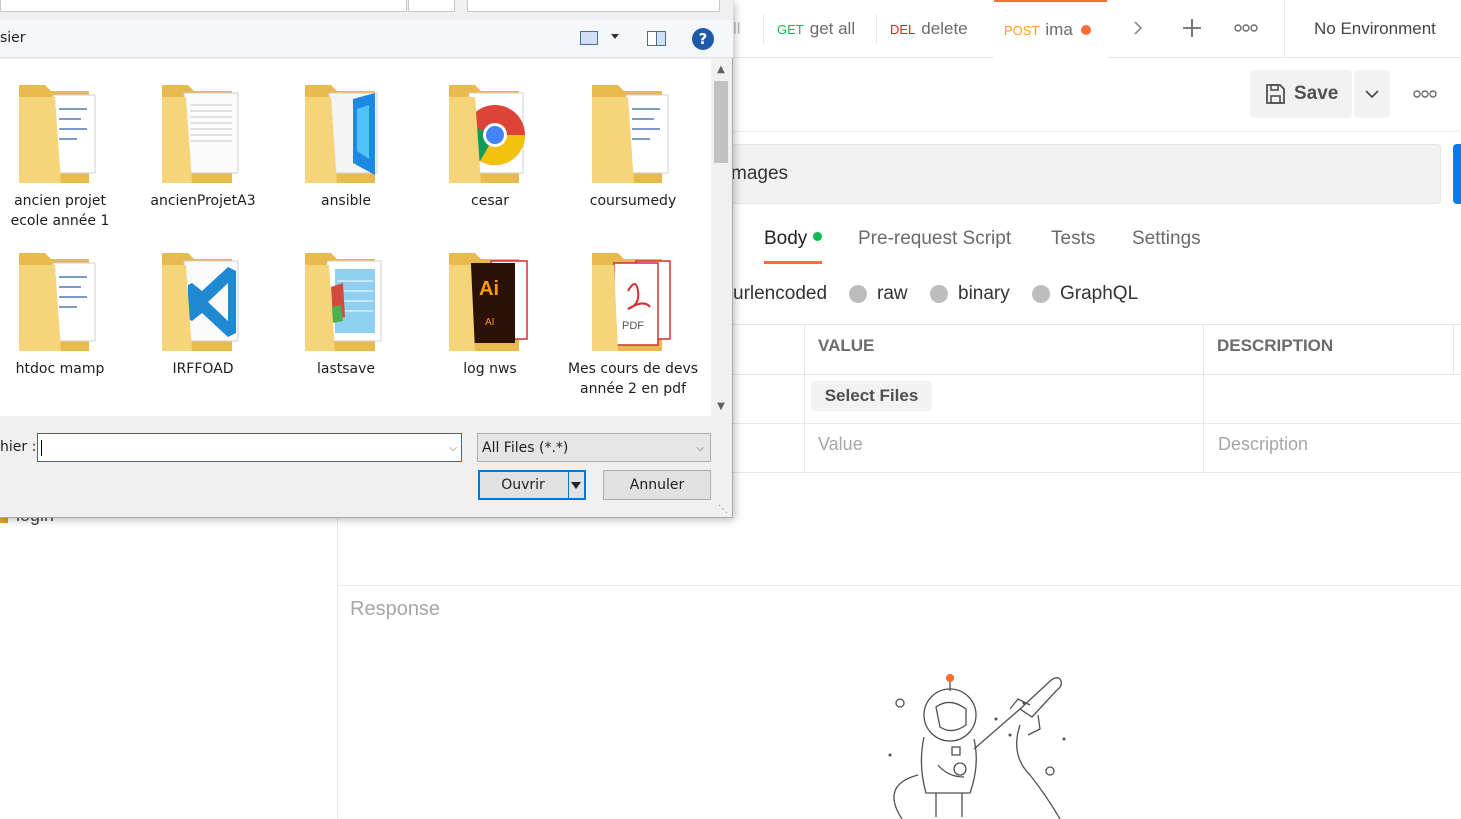 The width and height of the screenshot is (1461, 819). Describe the element at coordinates (1275, 345) in the screenshot. I see `column-header-description: DESCRIPTION` at that location.